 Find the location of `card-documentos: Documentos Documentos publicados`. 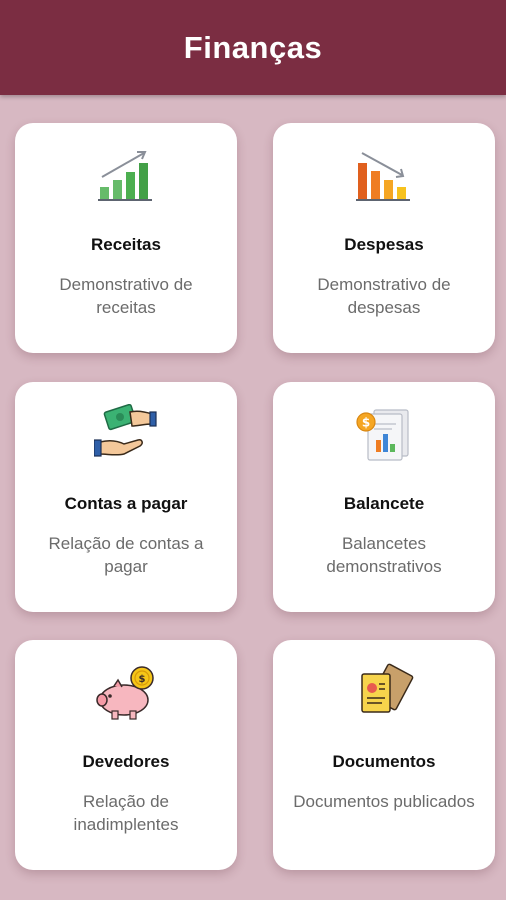

card-documentos: Documentos Documentos publicados is located at coordinates (384, 755).